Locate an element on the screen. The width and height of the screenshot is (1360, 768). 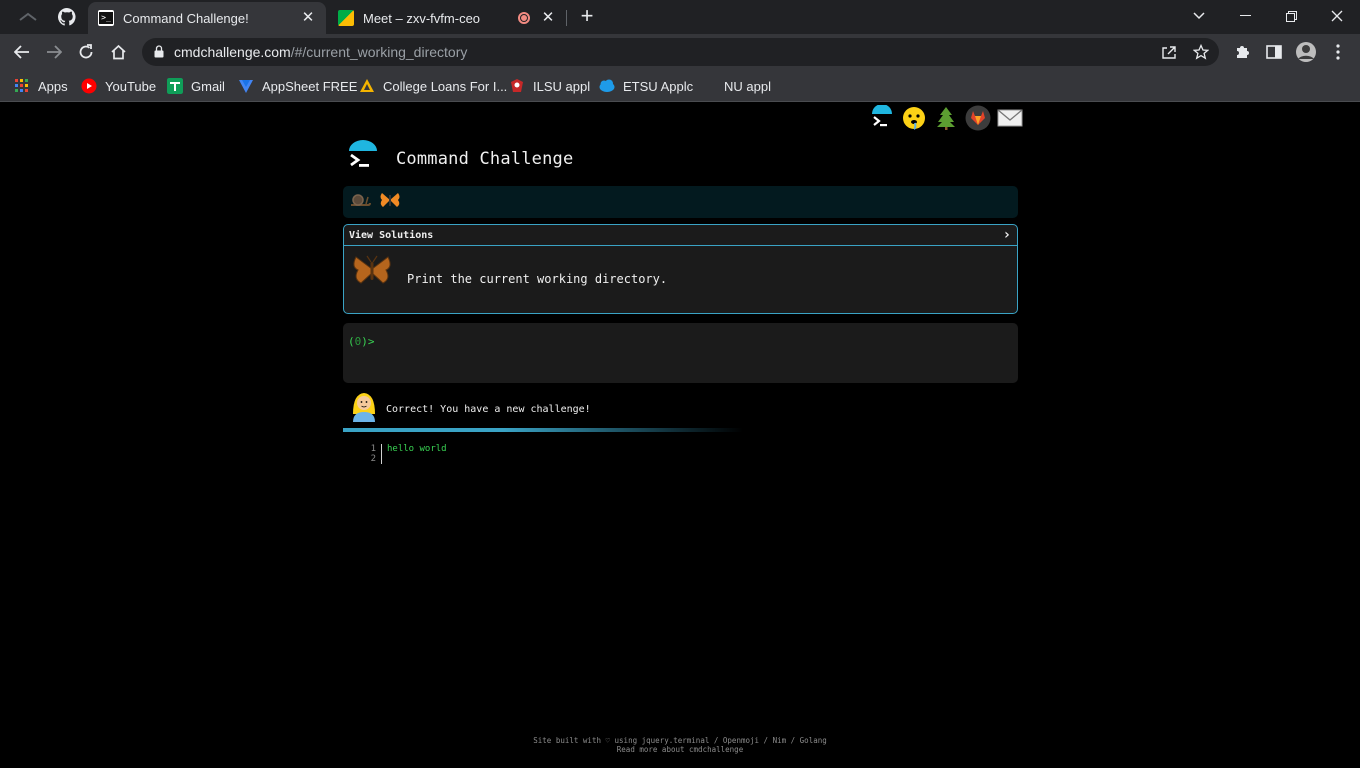
bookmark-ilsu: ILSU appl is located at coordinates (549, 86).